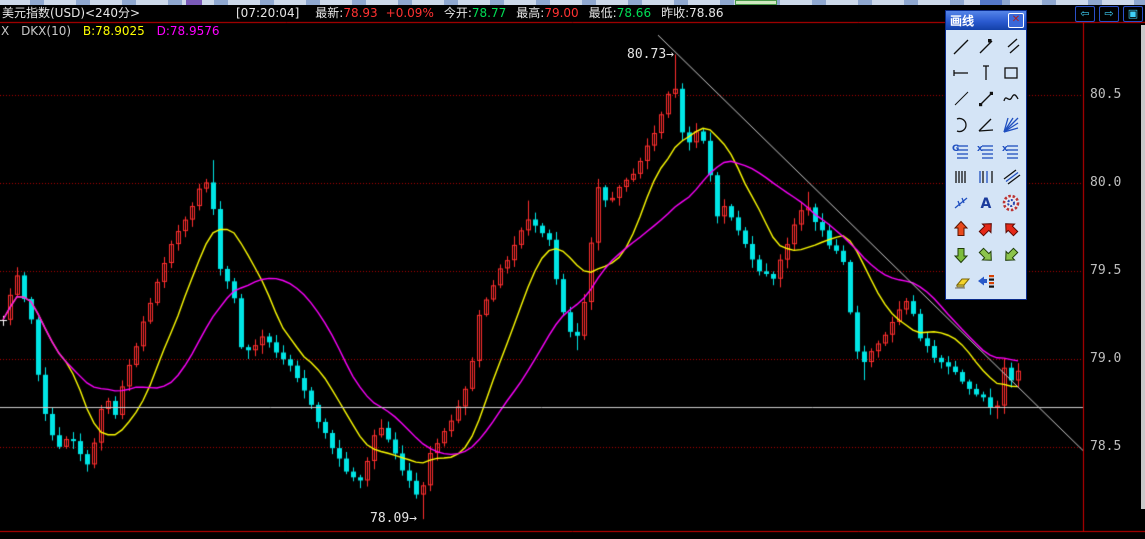  What do you see at coordinates (1010, 255) in the screenshot?
I see `arrow-sw-icon` at bounding box center [1010, 255].